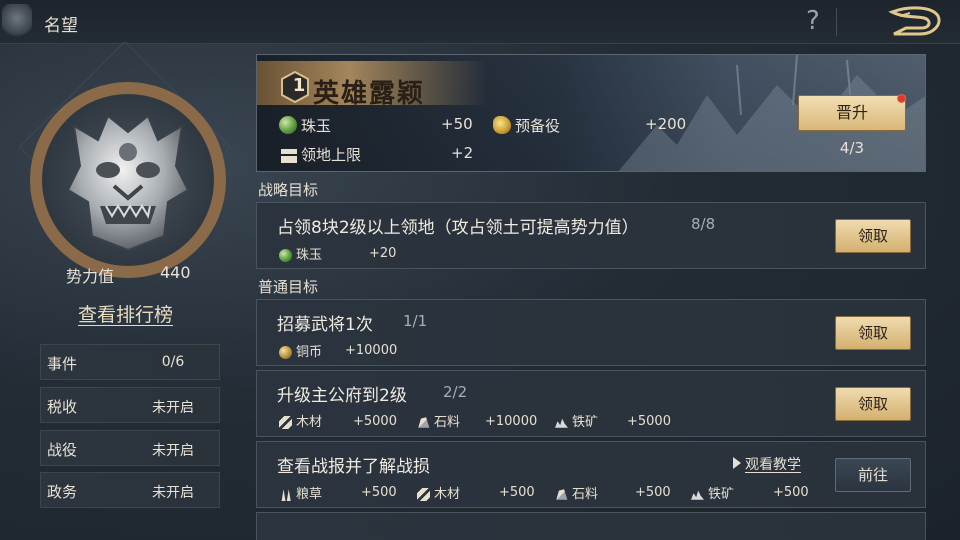 Image resolution: width=960 pixels, height=540 pixels. Describe the element at coordinates (289, 156) in the screenshot. I see `territory-icon` at that location.